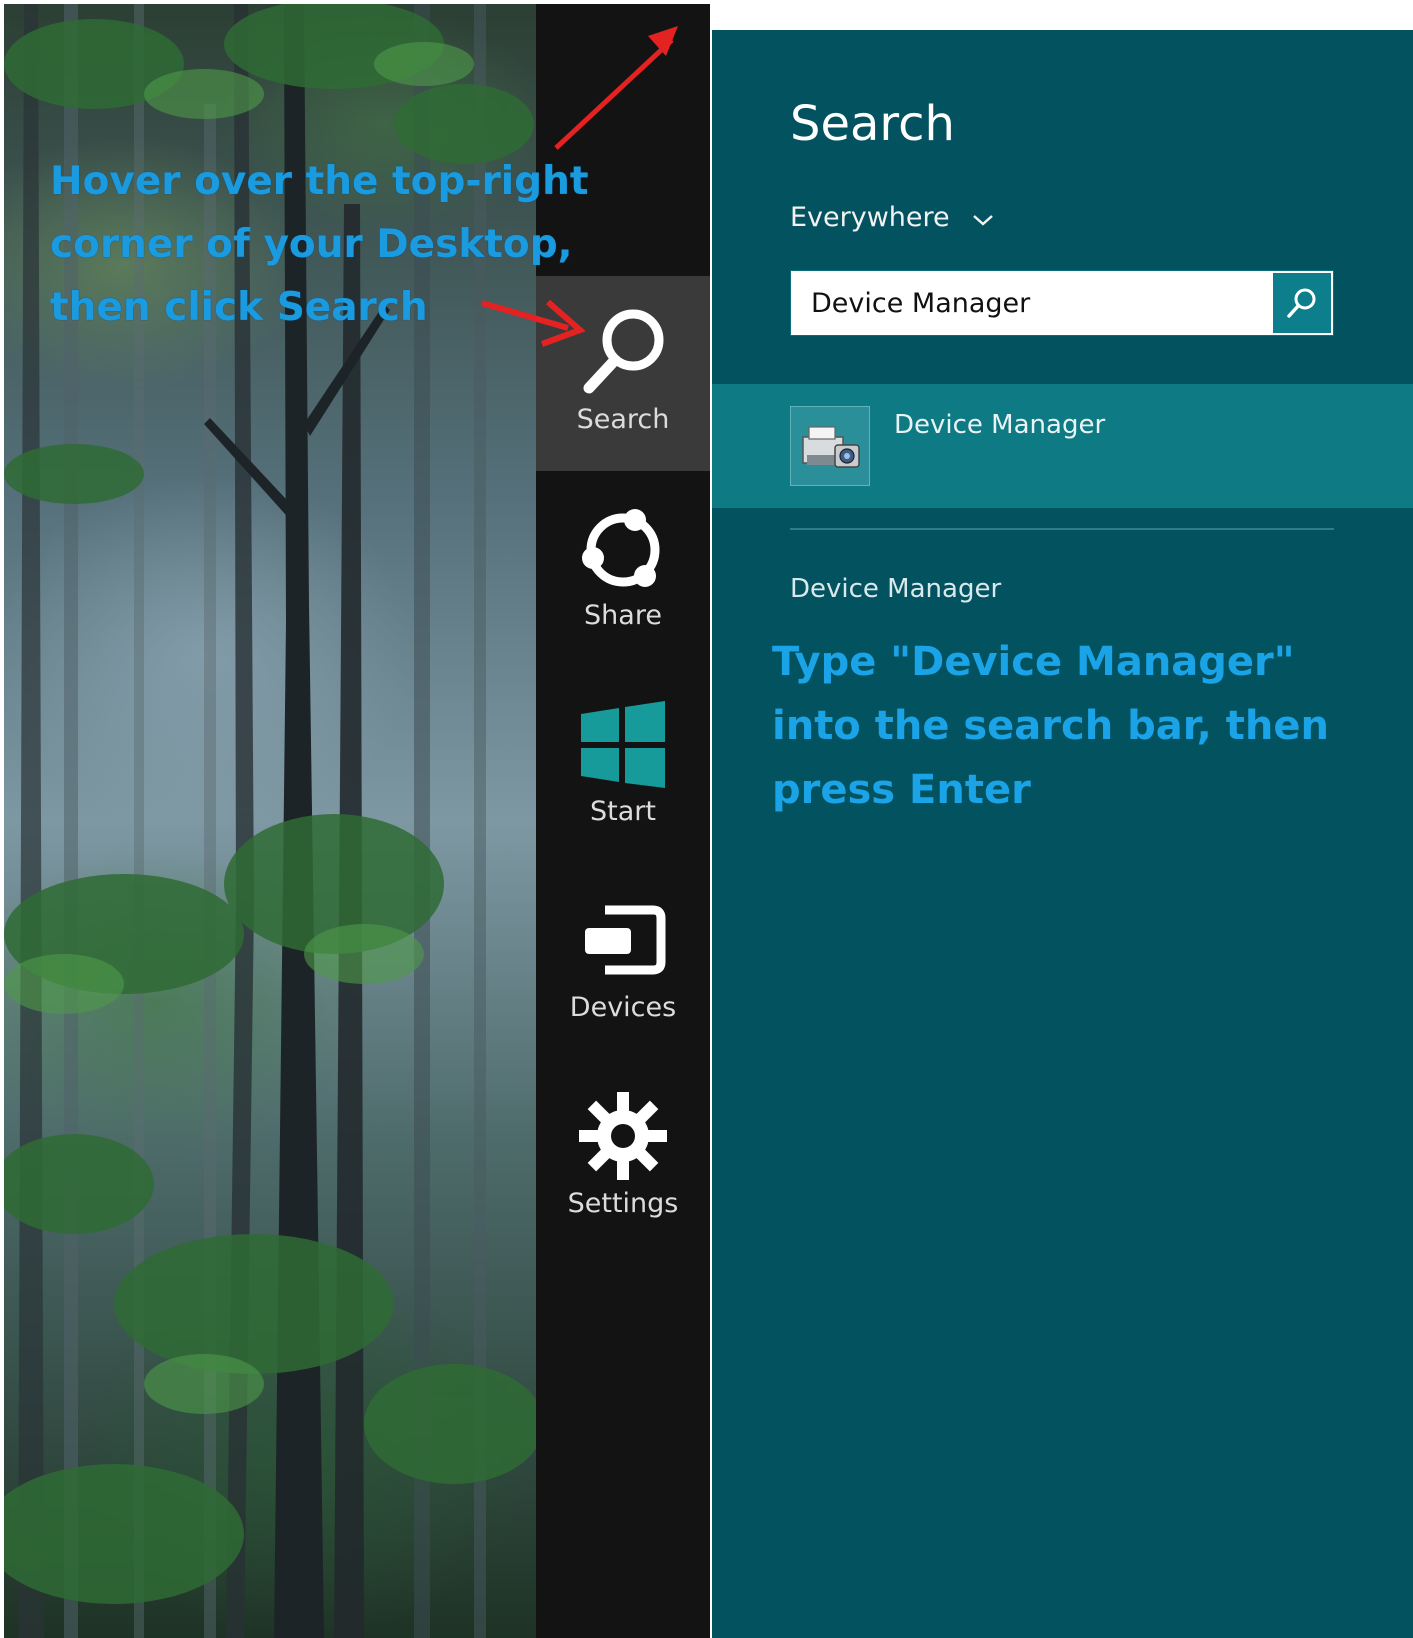 The width and height of the screenshot is (1413, 1638). What do you see at coordinates (872, 124) in the screenshot?
I see `pane-title: Search` at bounding box center [872, 124].